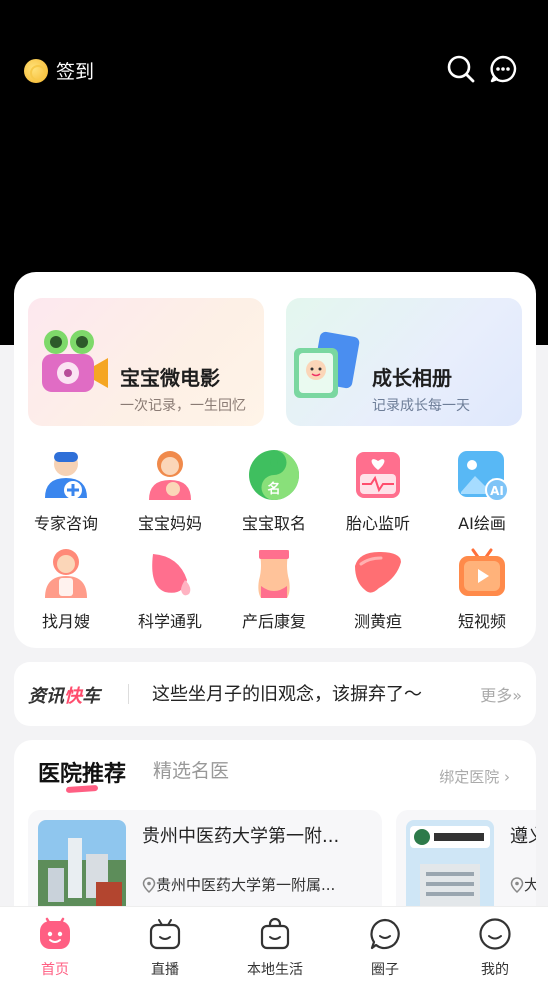 The image size is (548, 982). Describe the element at coordinates (66, 573) in the screenshot. I see `nanny-icon` at that location.